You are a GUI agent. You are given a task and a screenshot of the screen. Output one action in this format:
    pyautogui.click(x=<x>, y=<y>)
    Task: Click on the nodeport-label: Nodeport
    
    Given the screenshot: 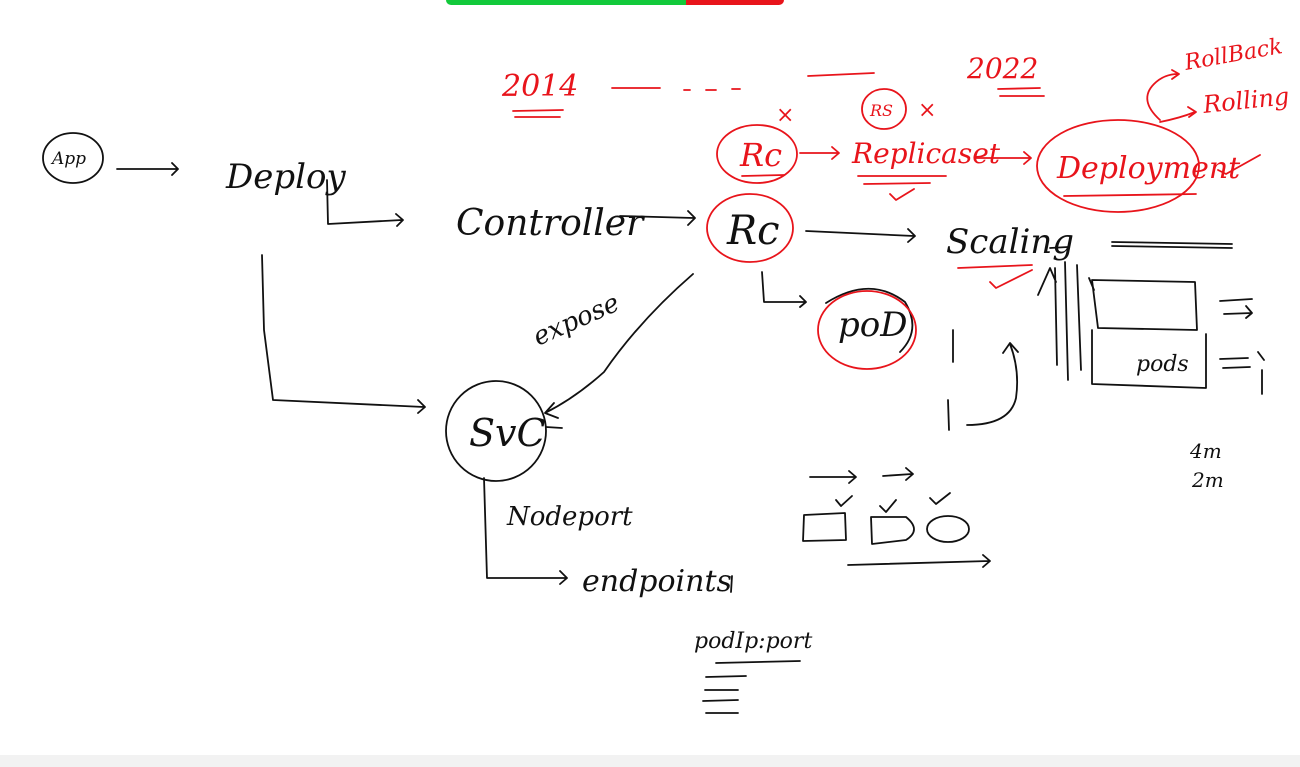 What is the action you would take?
    pyautogui.click(x=569, y=517)
    